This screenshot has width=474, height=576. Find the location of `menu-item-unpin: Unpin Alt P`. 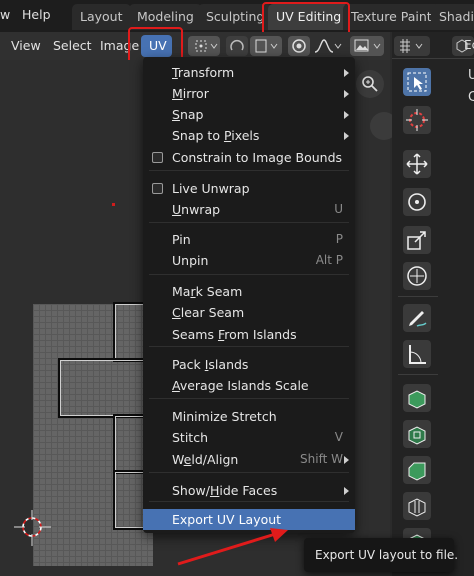

menu-item-unpin: Unpin Alt P is located at coordinates (249, 260).